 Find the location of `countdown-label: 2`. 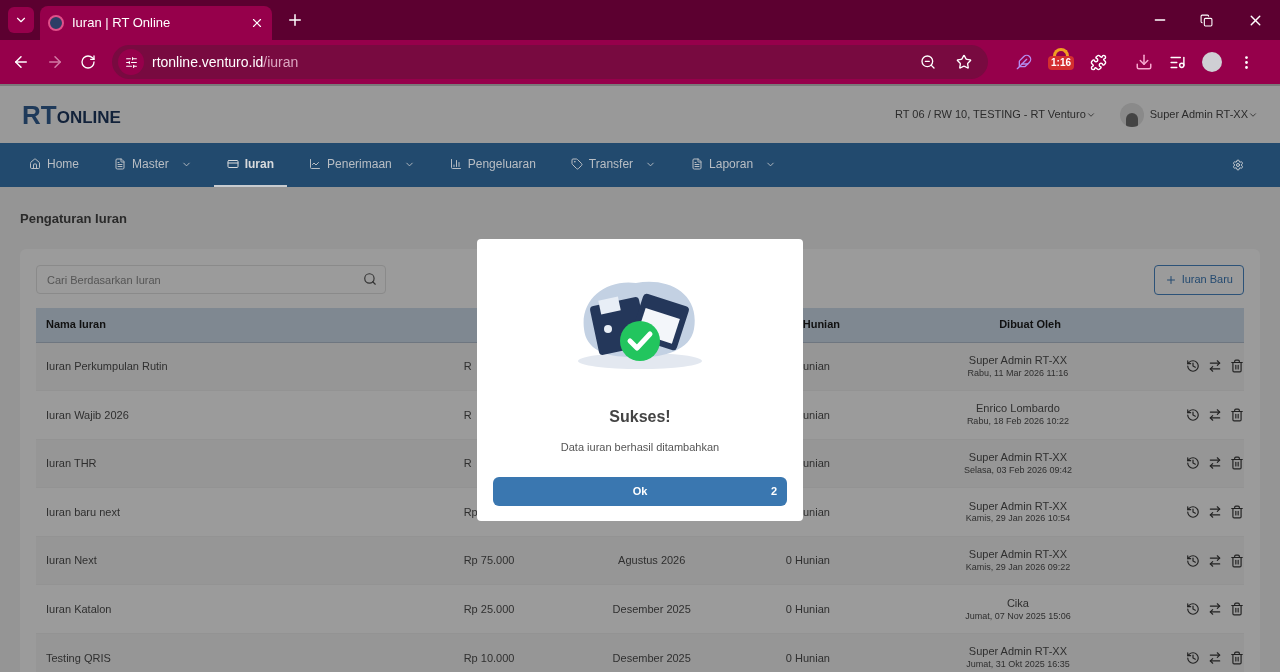

countdown-label: 2 is located at coordinates (773, 491).